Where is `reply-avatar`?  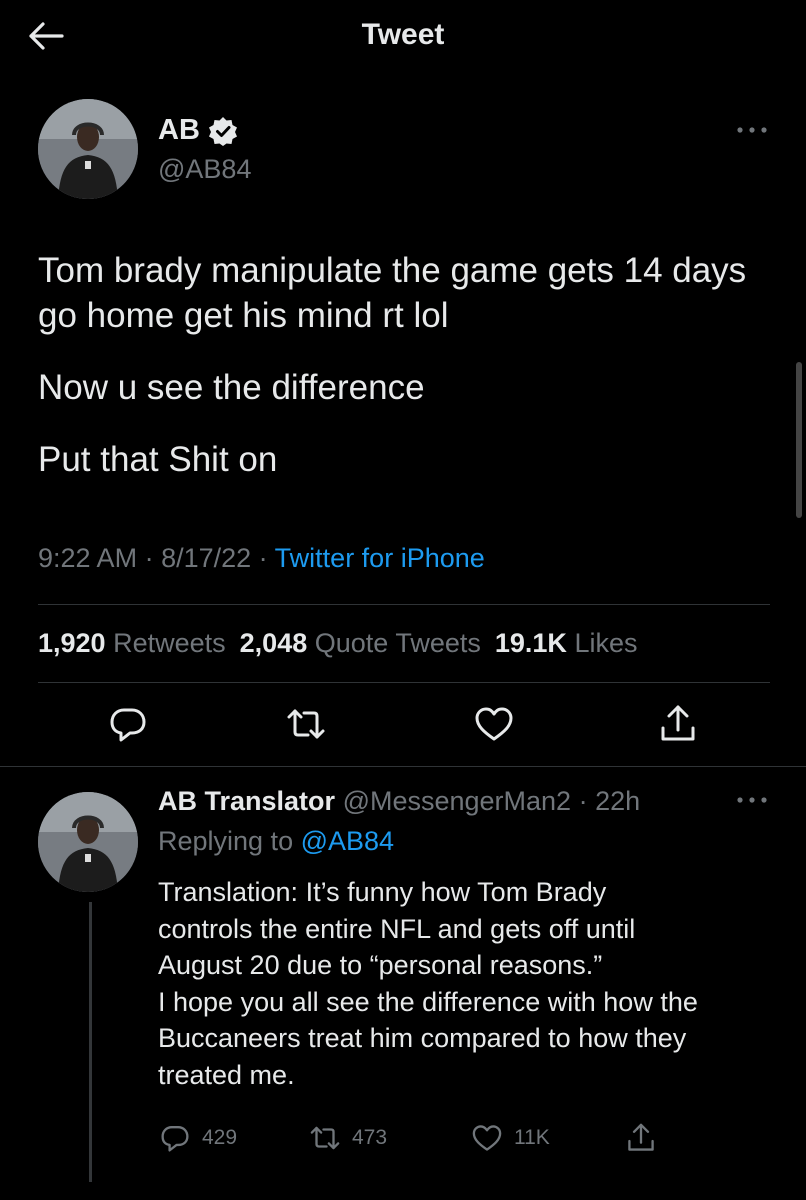 reply-avatar is located at coordinates (88, 842).